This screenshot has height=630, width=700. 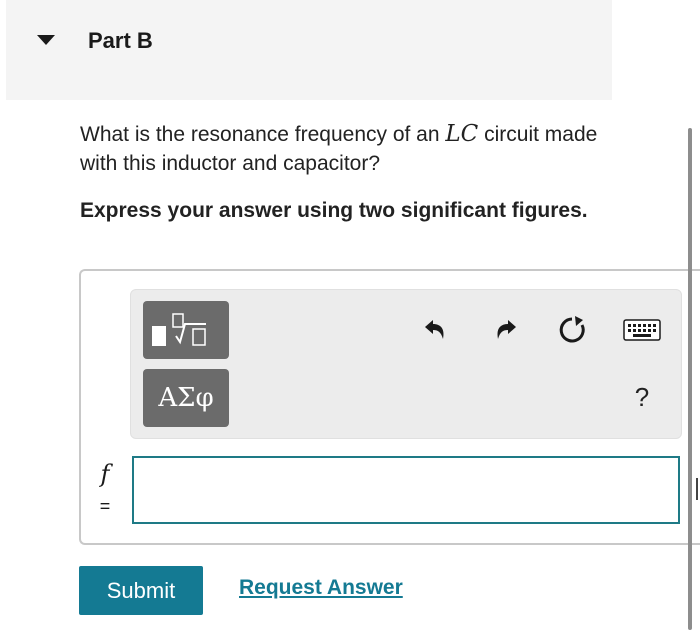 What do you see at coordinates (406, 490) in the screenshot?
I see `answer-input` at bounding box center [406, 490].